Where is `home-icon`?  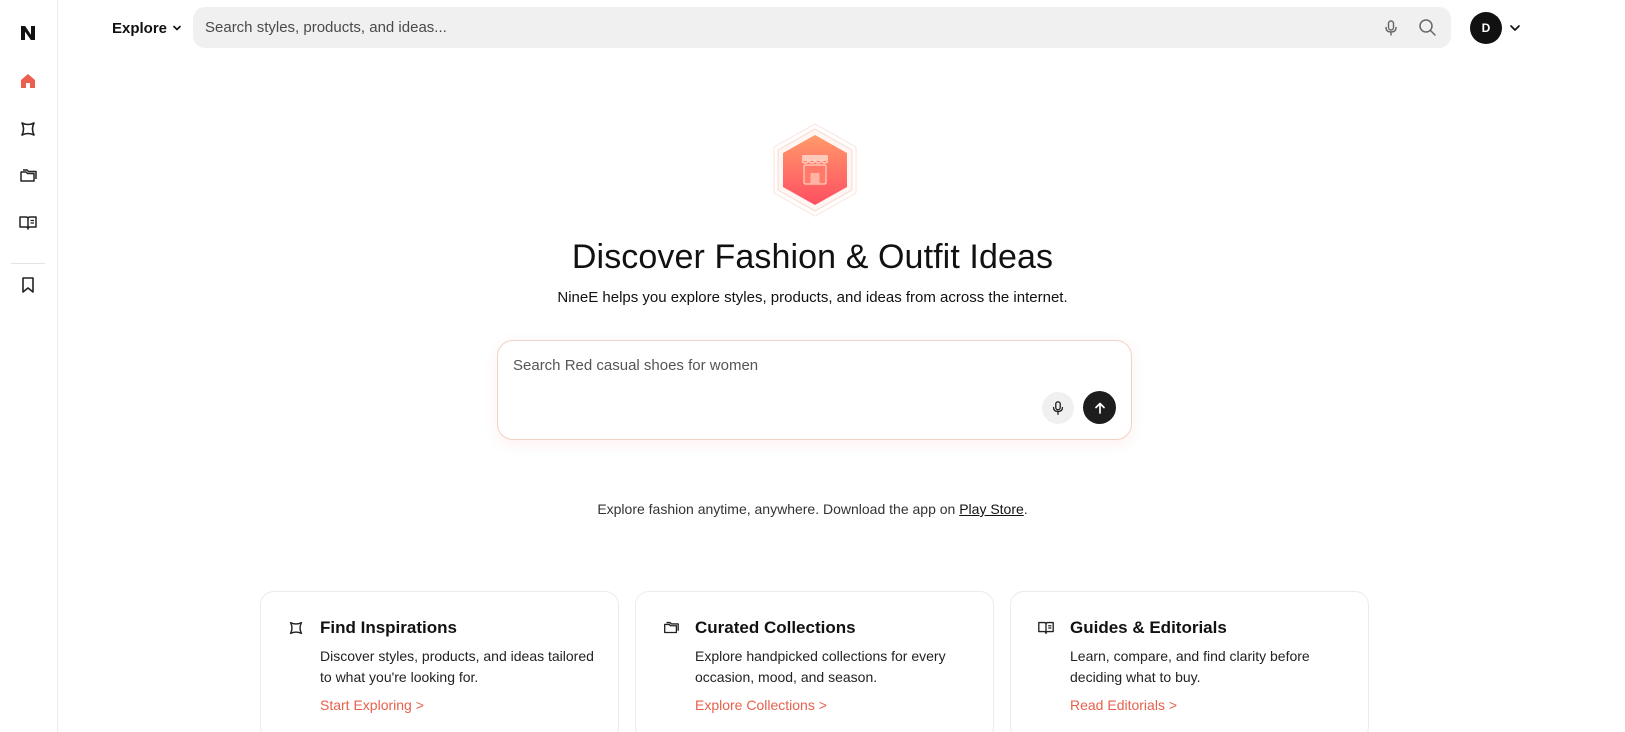
home-icon is located at coordinates (28, 81).